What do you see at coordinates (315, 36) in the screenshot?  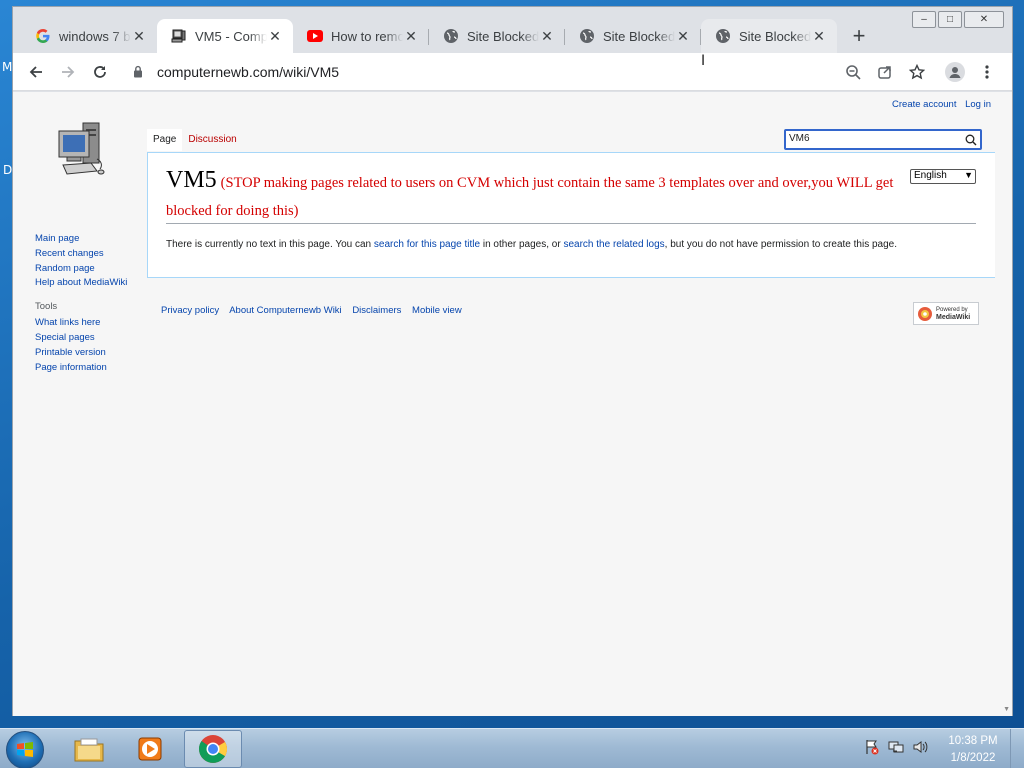 I see `youtube-icon` at bounding box center [315, 36].